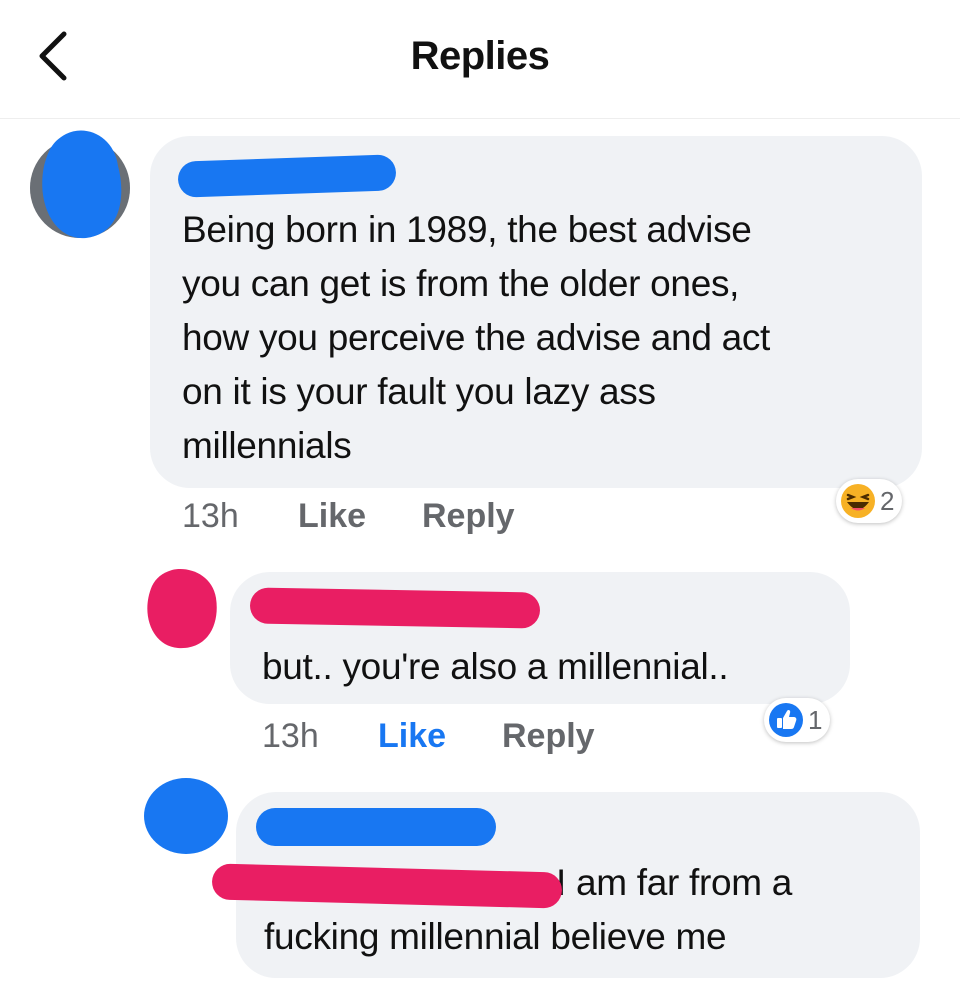 The image size is (960, 992). What do you see at coordinates (858, 501) in the screenshot?
I see `haha-emoji-icon` at bounding box center [858, 501].